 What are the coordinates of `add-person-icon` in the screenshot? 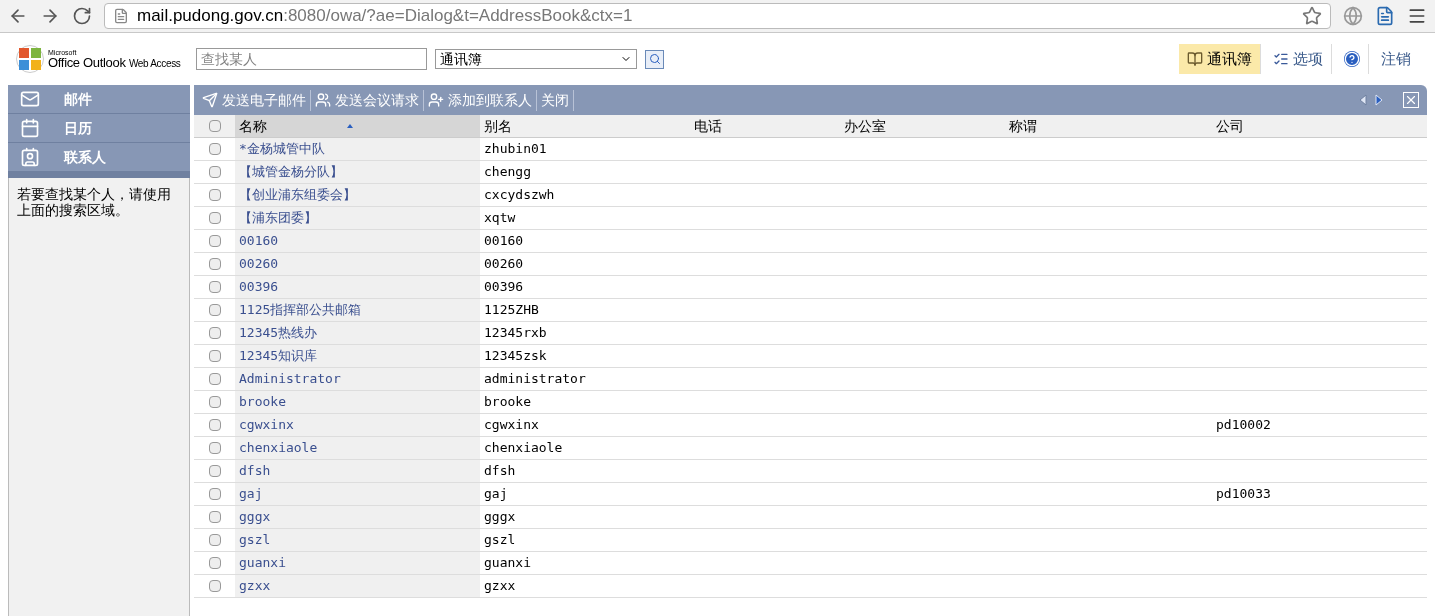 It's located at (436, 100).